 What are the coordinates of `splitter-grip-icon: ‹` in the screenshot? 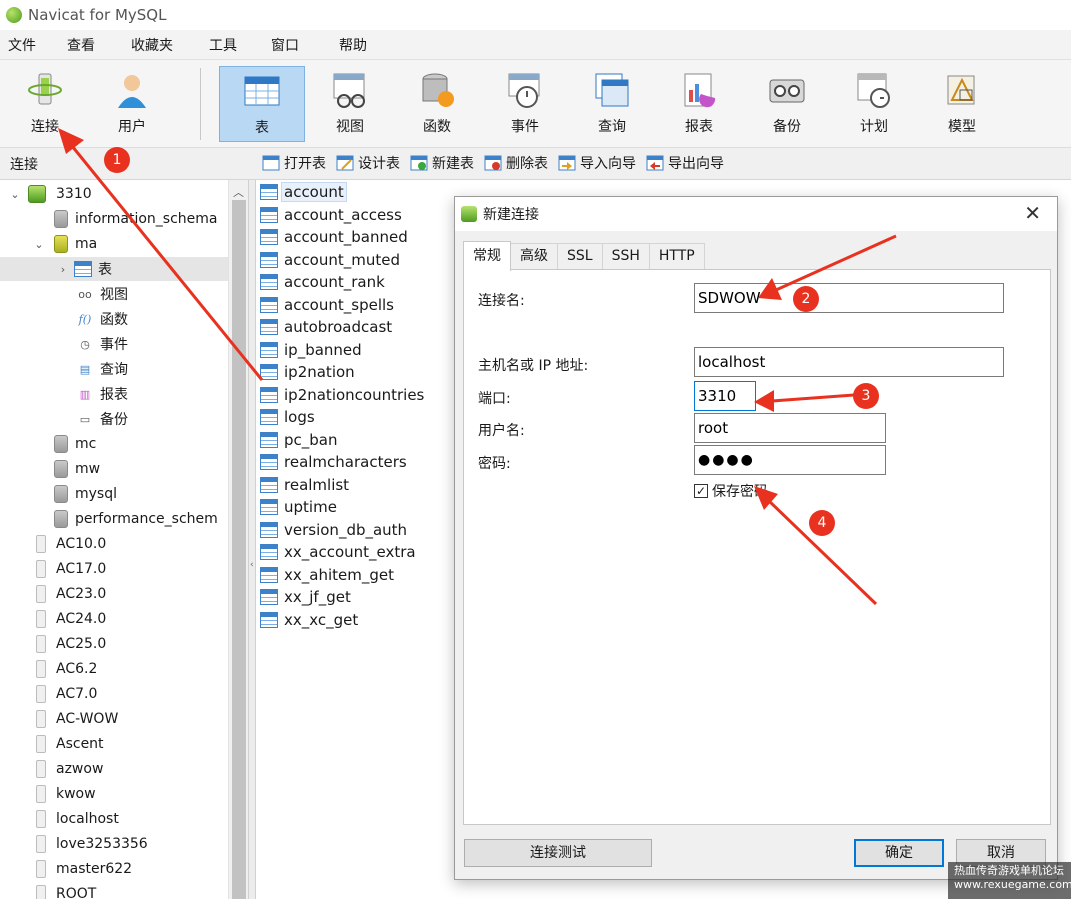 It's located at (252, 565).